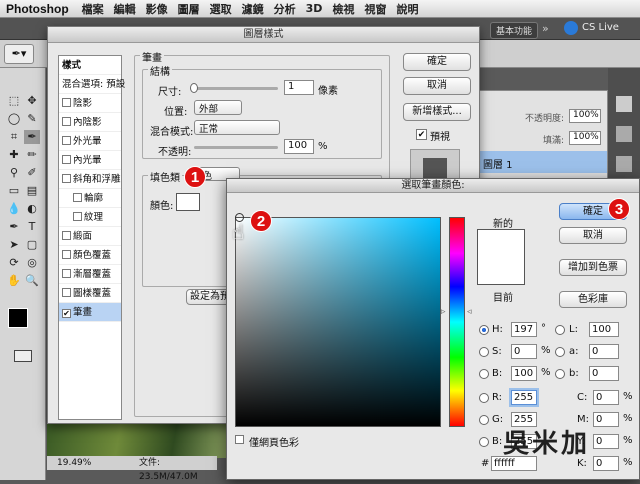 This screenshot has height=484, width=640. Describe the element at coordinates (23, 356) in the screenshot. I see `quick-mask-icon` at that location.